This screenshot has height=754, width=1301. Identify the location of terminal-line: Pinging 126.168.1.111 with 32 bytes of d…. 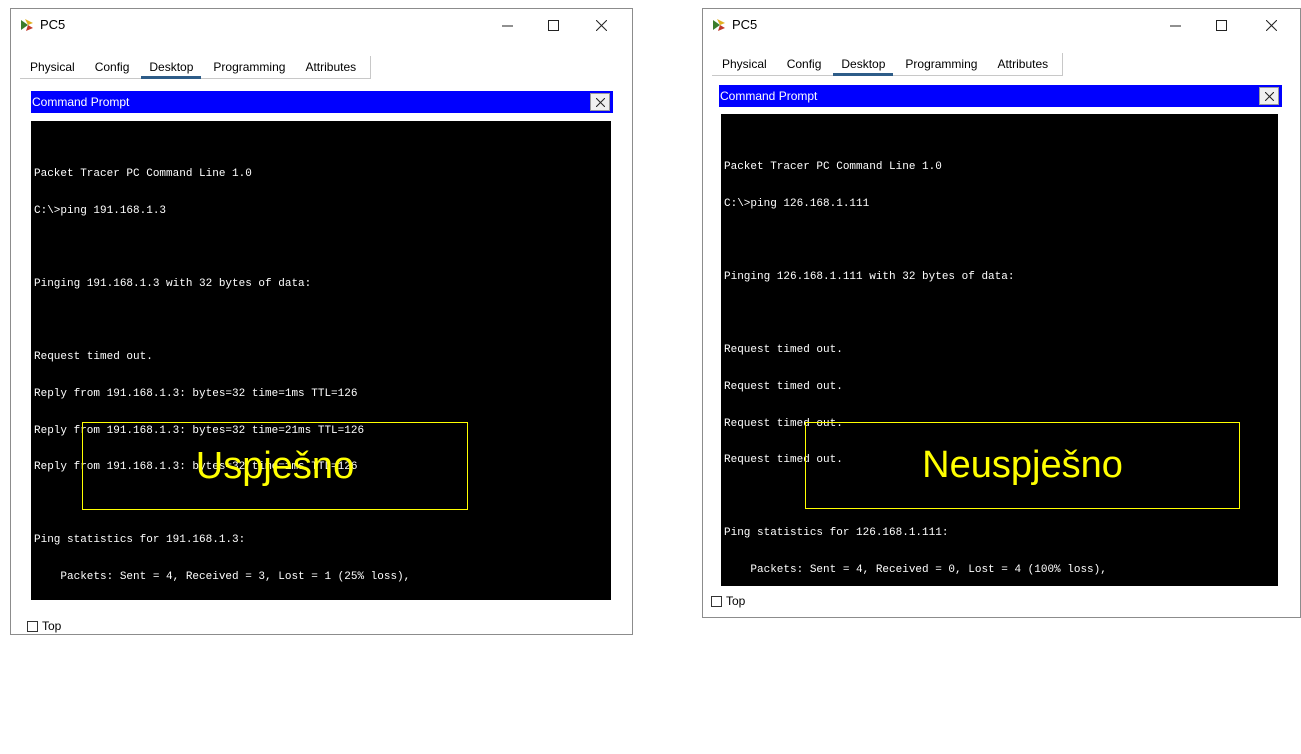
(869, 277).